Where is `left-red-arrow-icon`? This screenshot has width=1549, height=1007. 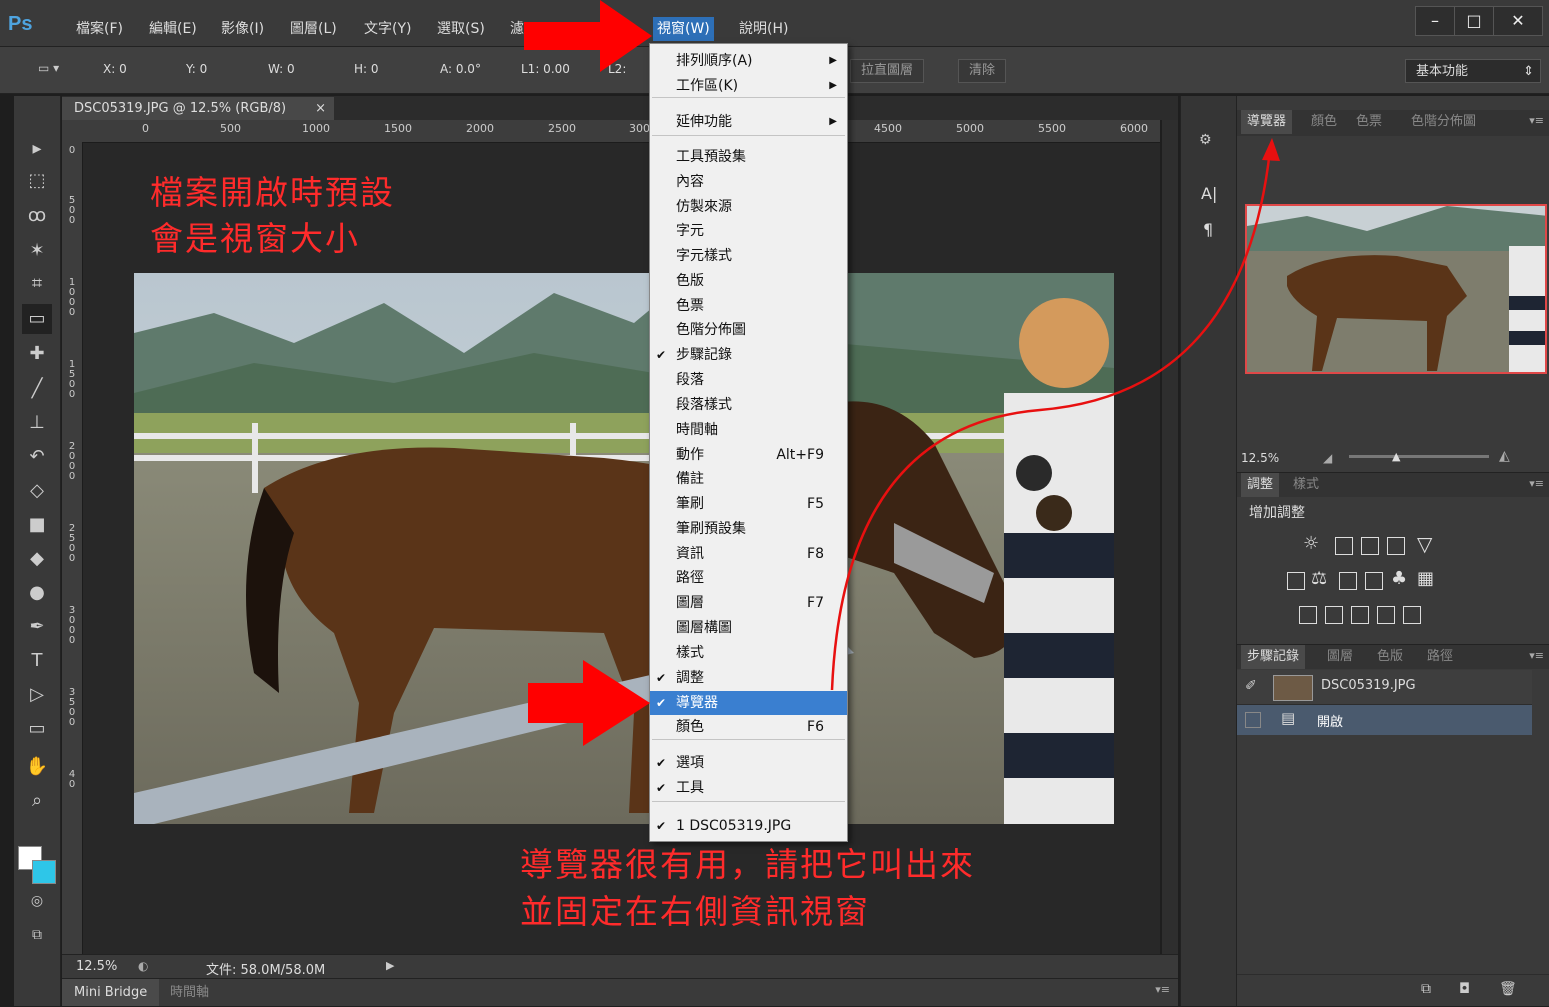 left-red-arrow-icon is located at coordinates (589, 703).